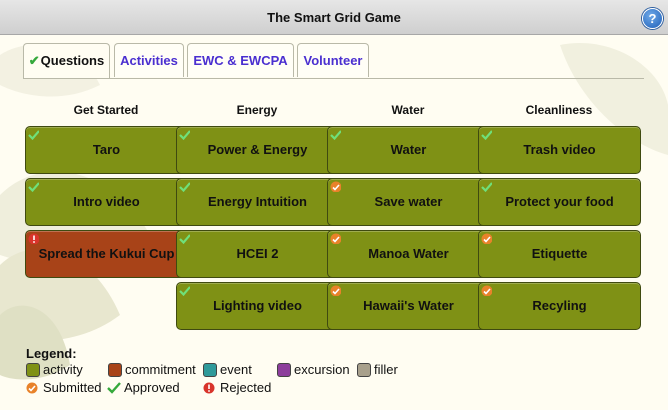 This screenshot has height=410, width=668. I want to click on grid-cell: Trash video, so click(559, 150).